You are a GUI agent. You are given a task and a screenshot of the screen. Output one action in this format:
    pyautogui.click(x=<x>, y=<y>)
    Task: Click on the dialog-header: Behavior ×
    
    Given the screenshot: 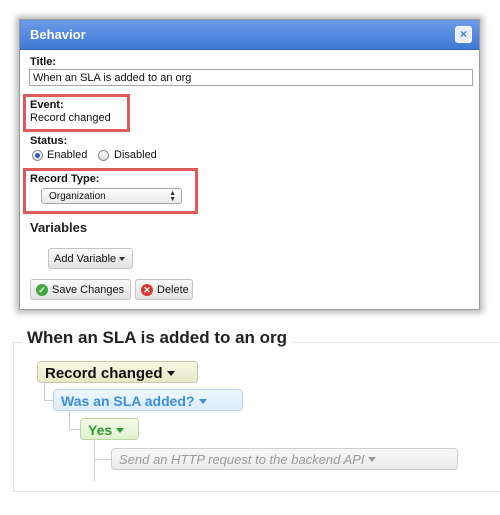 What is the action you would take?
    pyautogui.click(x=249, y=35)
    